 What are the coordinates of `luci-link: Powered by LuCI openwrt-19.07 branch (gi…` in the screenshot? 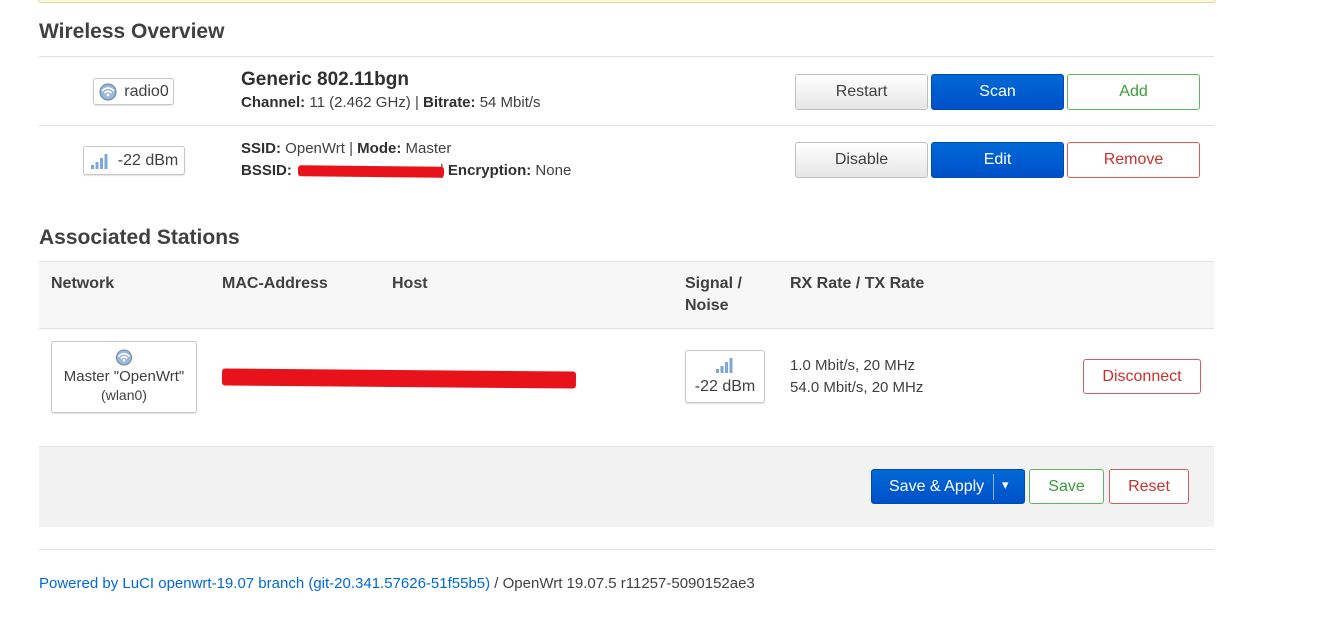 It's located at (264, 583).